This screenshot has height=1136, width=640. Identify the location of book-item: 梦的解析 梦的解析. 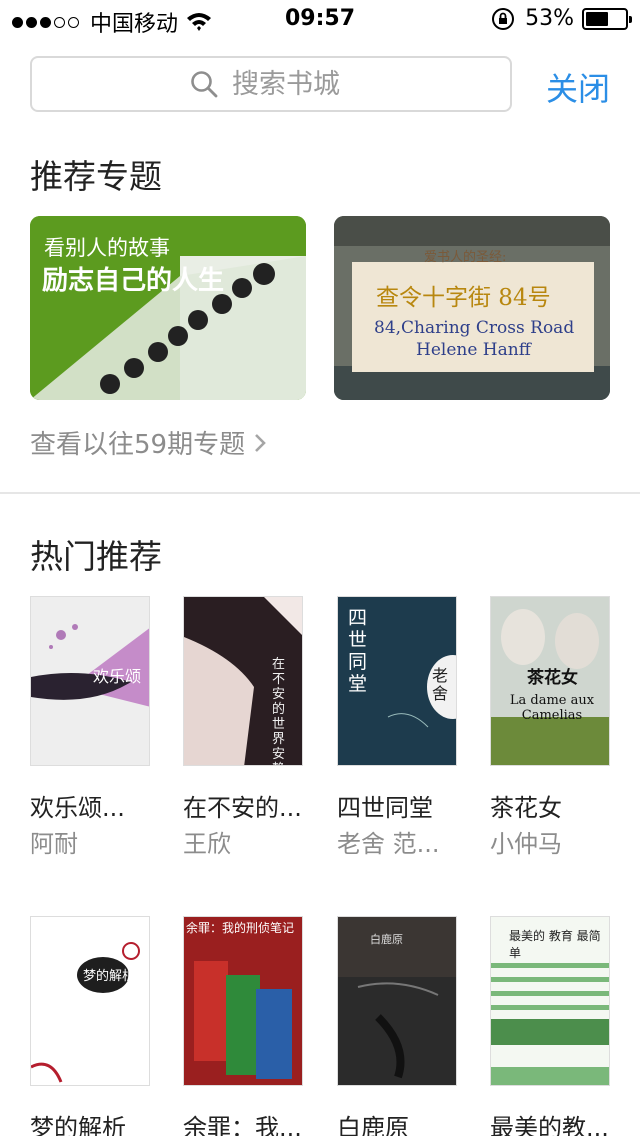
(90, 1026).